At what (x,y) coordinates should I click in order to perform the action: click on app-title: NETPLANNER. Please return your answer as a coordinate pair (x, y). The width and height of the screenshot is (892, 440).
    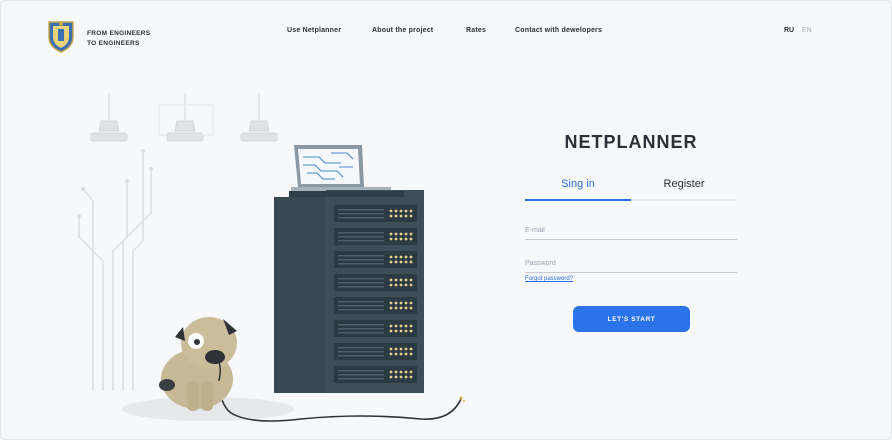
    Looking at the image, I should click on (631, 142).